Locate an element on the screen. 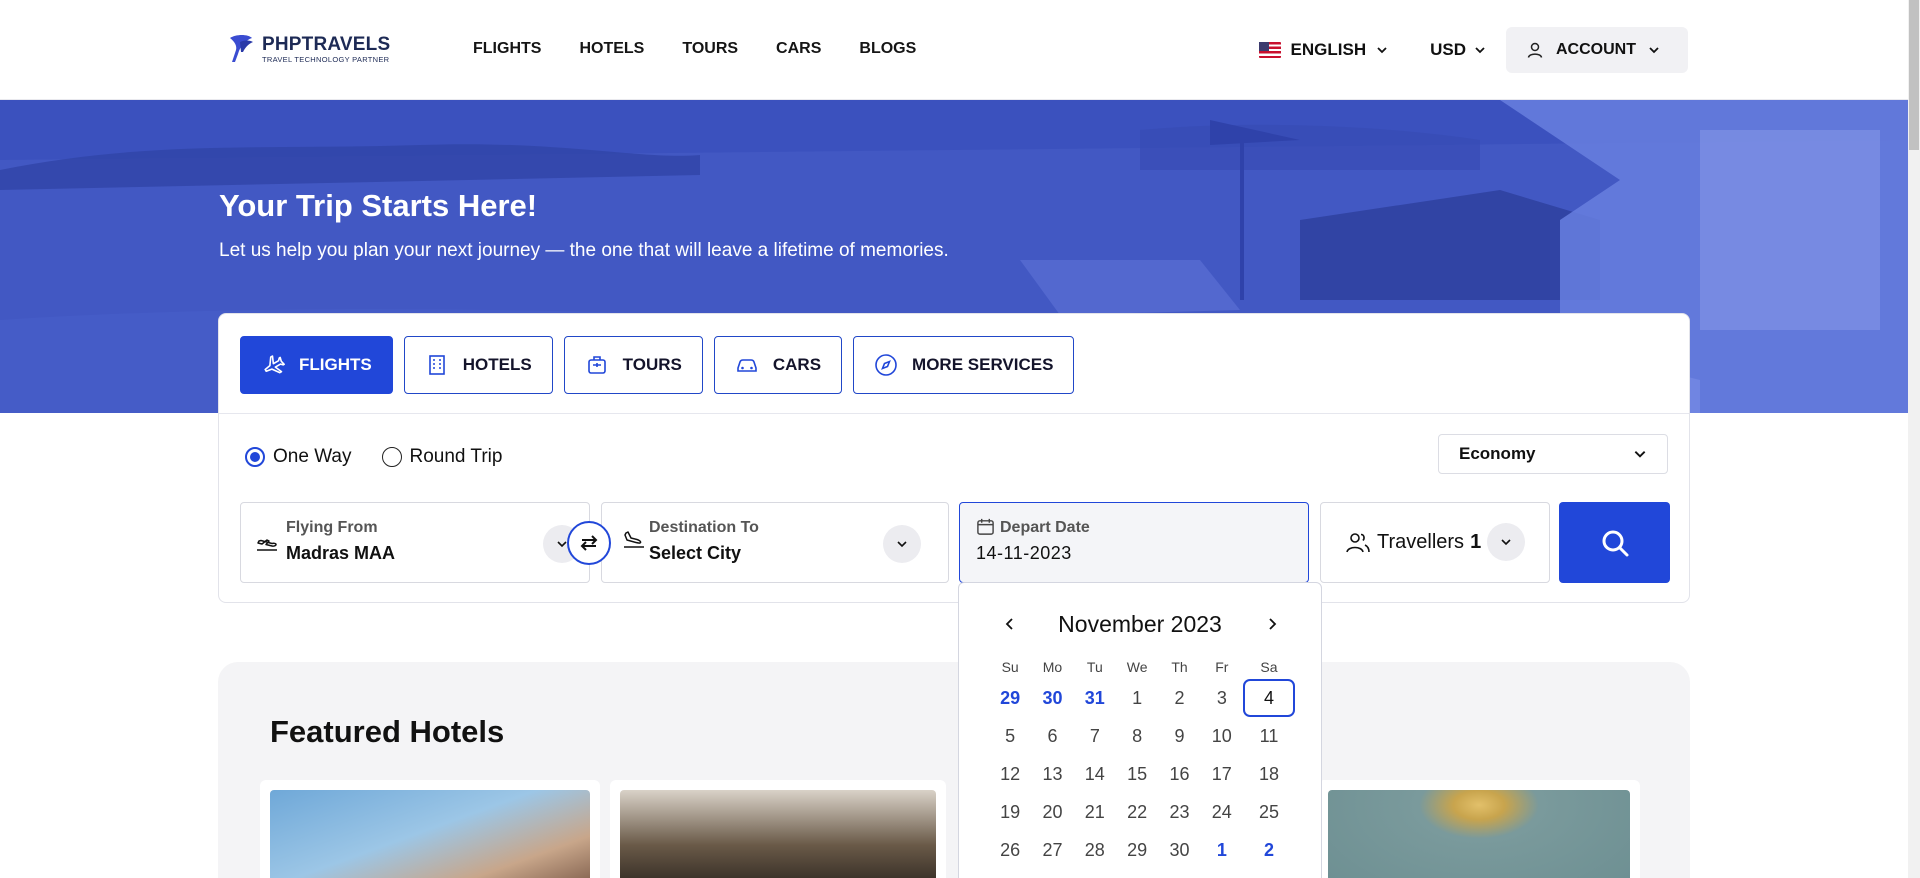  tab-cars: CARS is located at coordinates (778, 365).